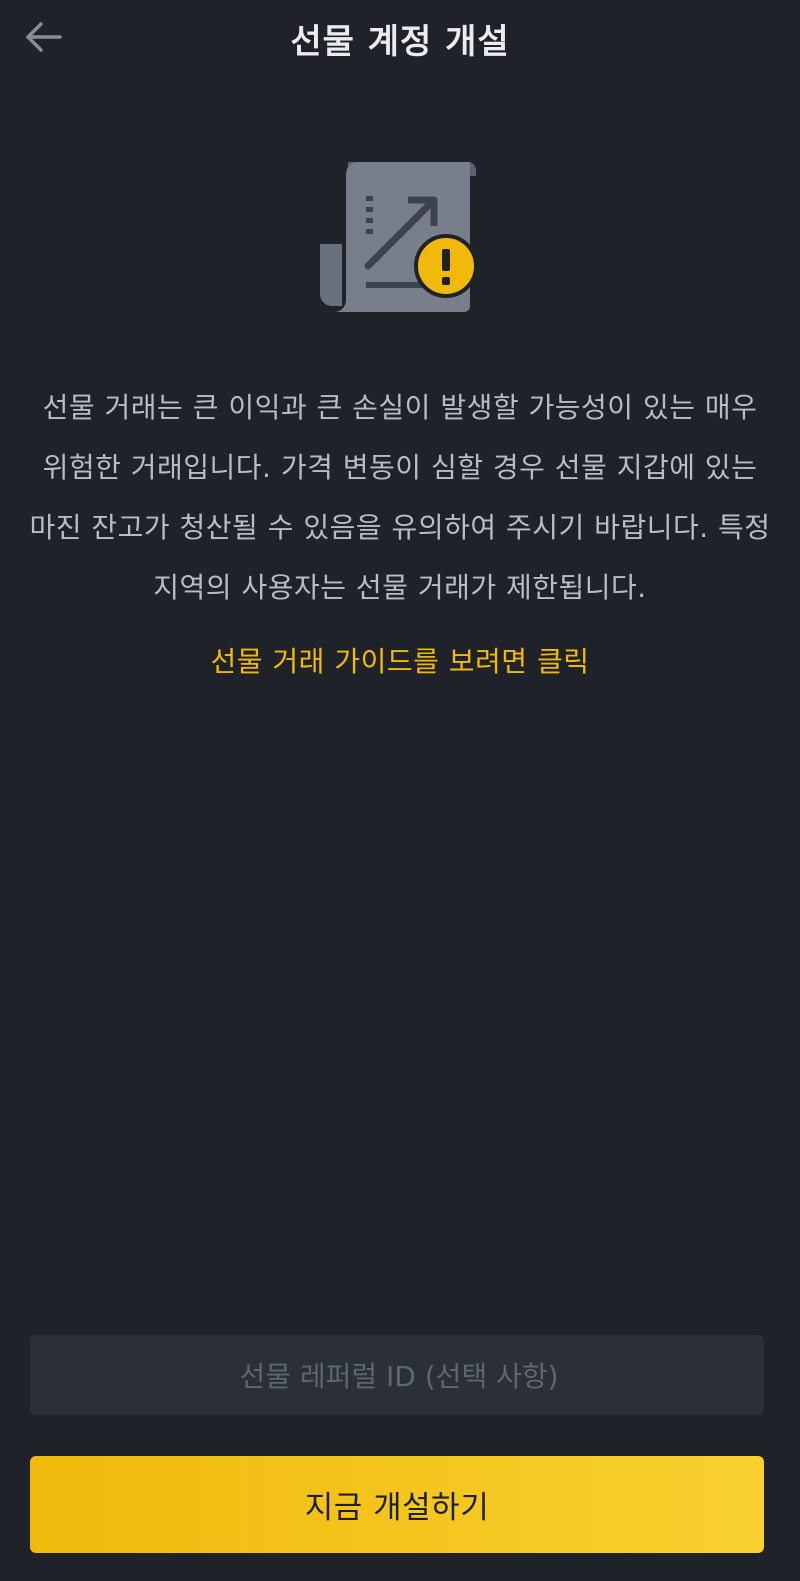 The image size is (800, 1581). What do you see at coordinates (400, 236) in the screenshot?
I see `futures-document-warning-icon` at bounding box center [400, 236].